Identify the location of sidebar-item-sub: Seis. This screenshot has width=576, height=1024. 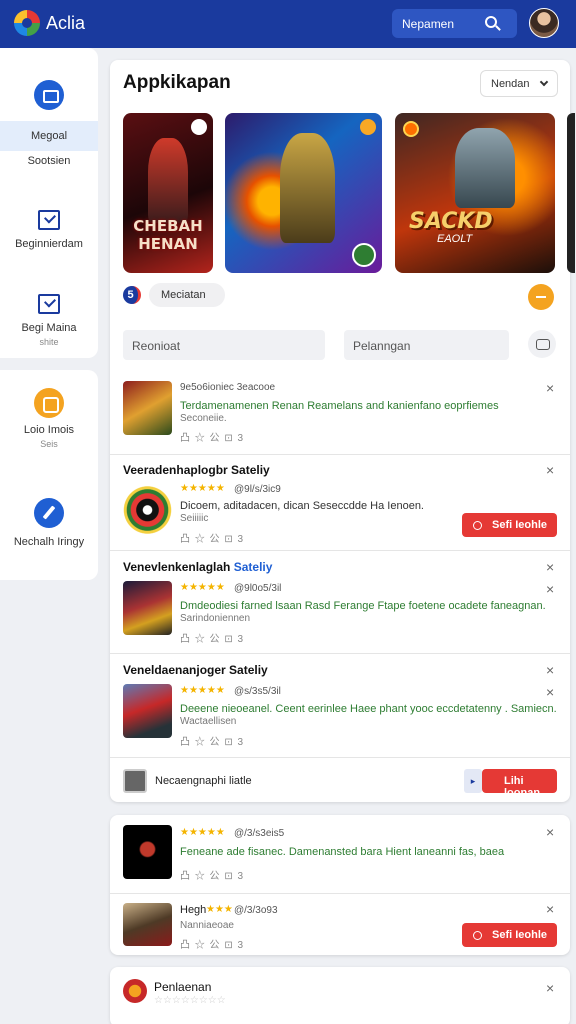
(49, 444).